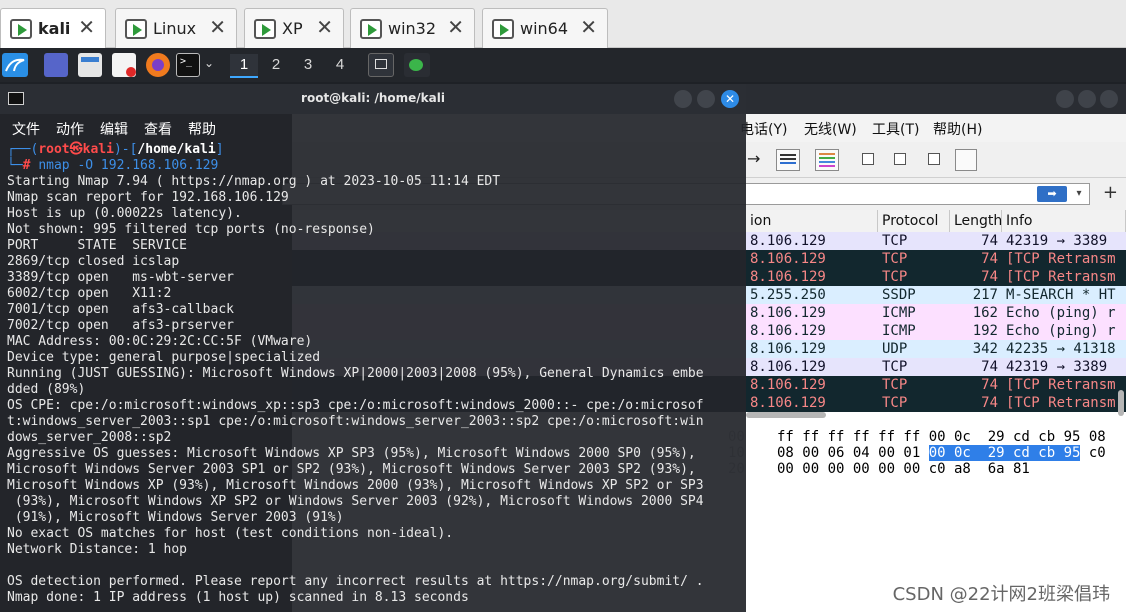 This screenshot has height=612, width=1126. Describe the element at coordinates (1052, 194) in the screenshot. I see `apply-filter-icon: ➡` at that location.